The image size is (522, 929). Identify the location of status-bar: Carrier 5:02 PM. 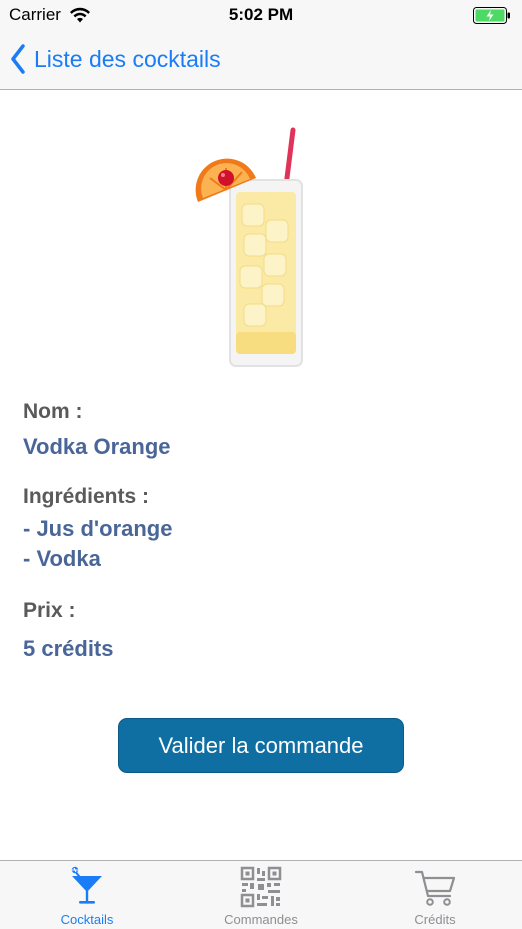
(261, 15).